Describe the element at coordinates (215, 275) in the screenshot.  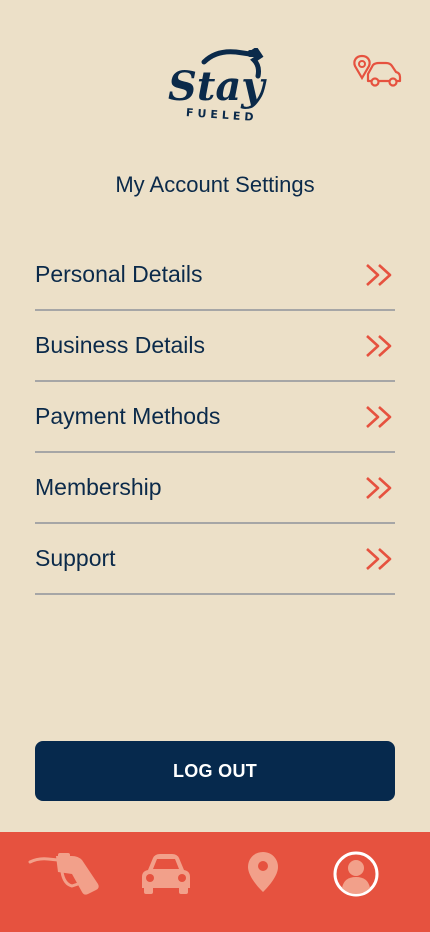
I see `menu-item-personal-details: Personal Details` at that location.